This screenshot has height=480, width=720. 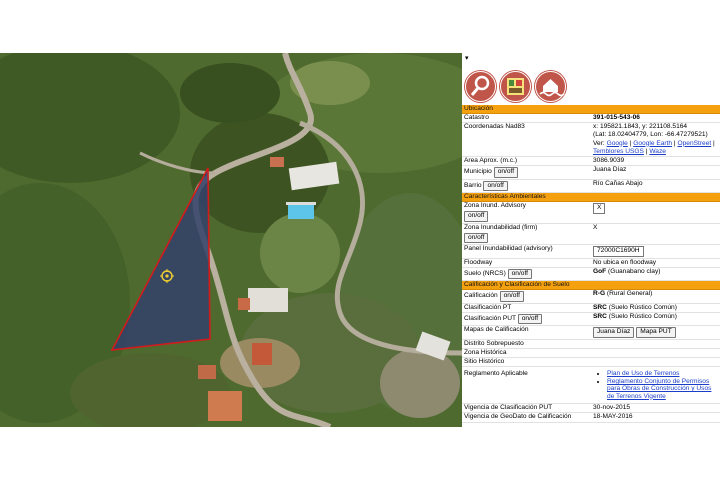 What do you see at coordinates (650, 135) in the screenshot?
I see `coordenadas-latlon: (Lat: 18.02404779, Lon: -66.47279521)` at bounding box center [650, 135].